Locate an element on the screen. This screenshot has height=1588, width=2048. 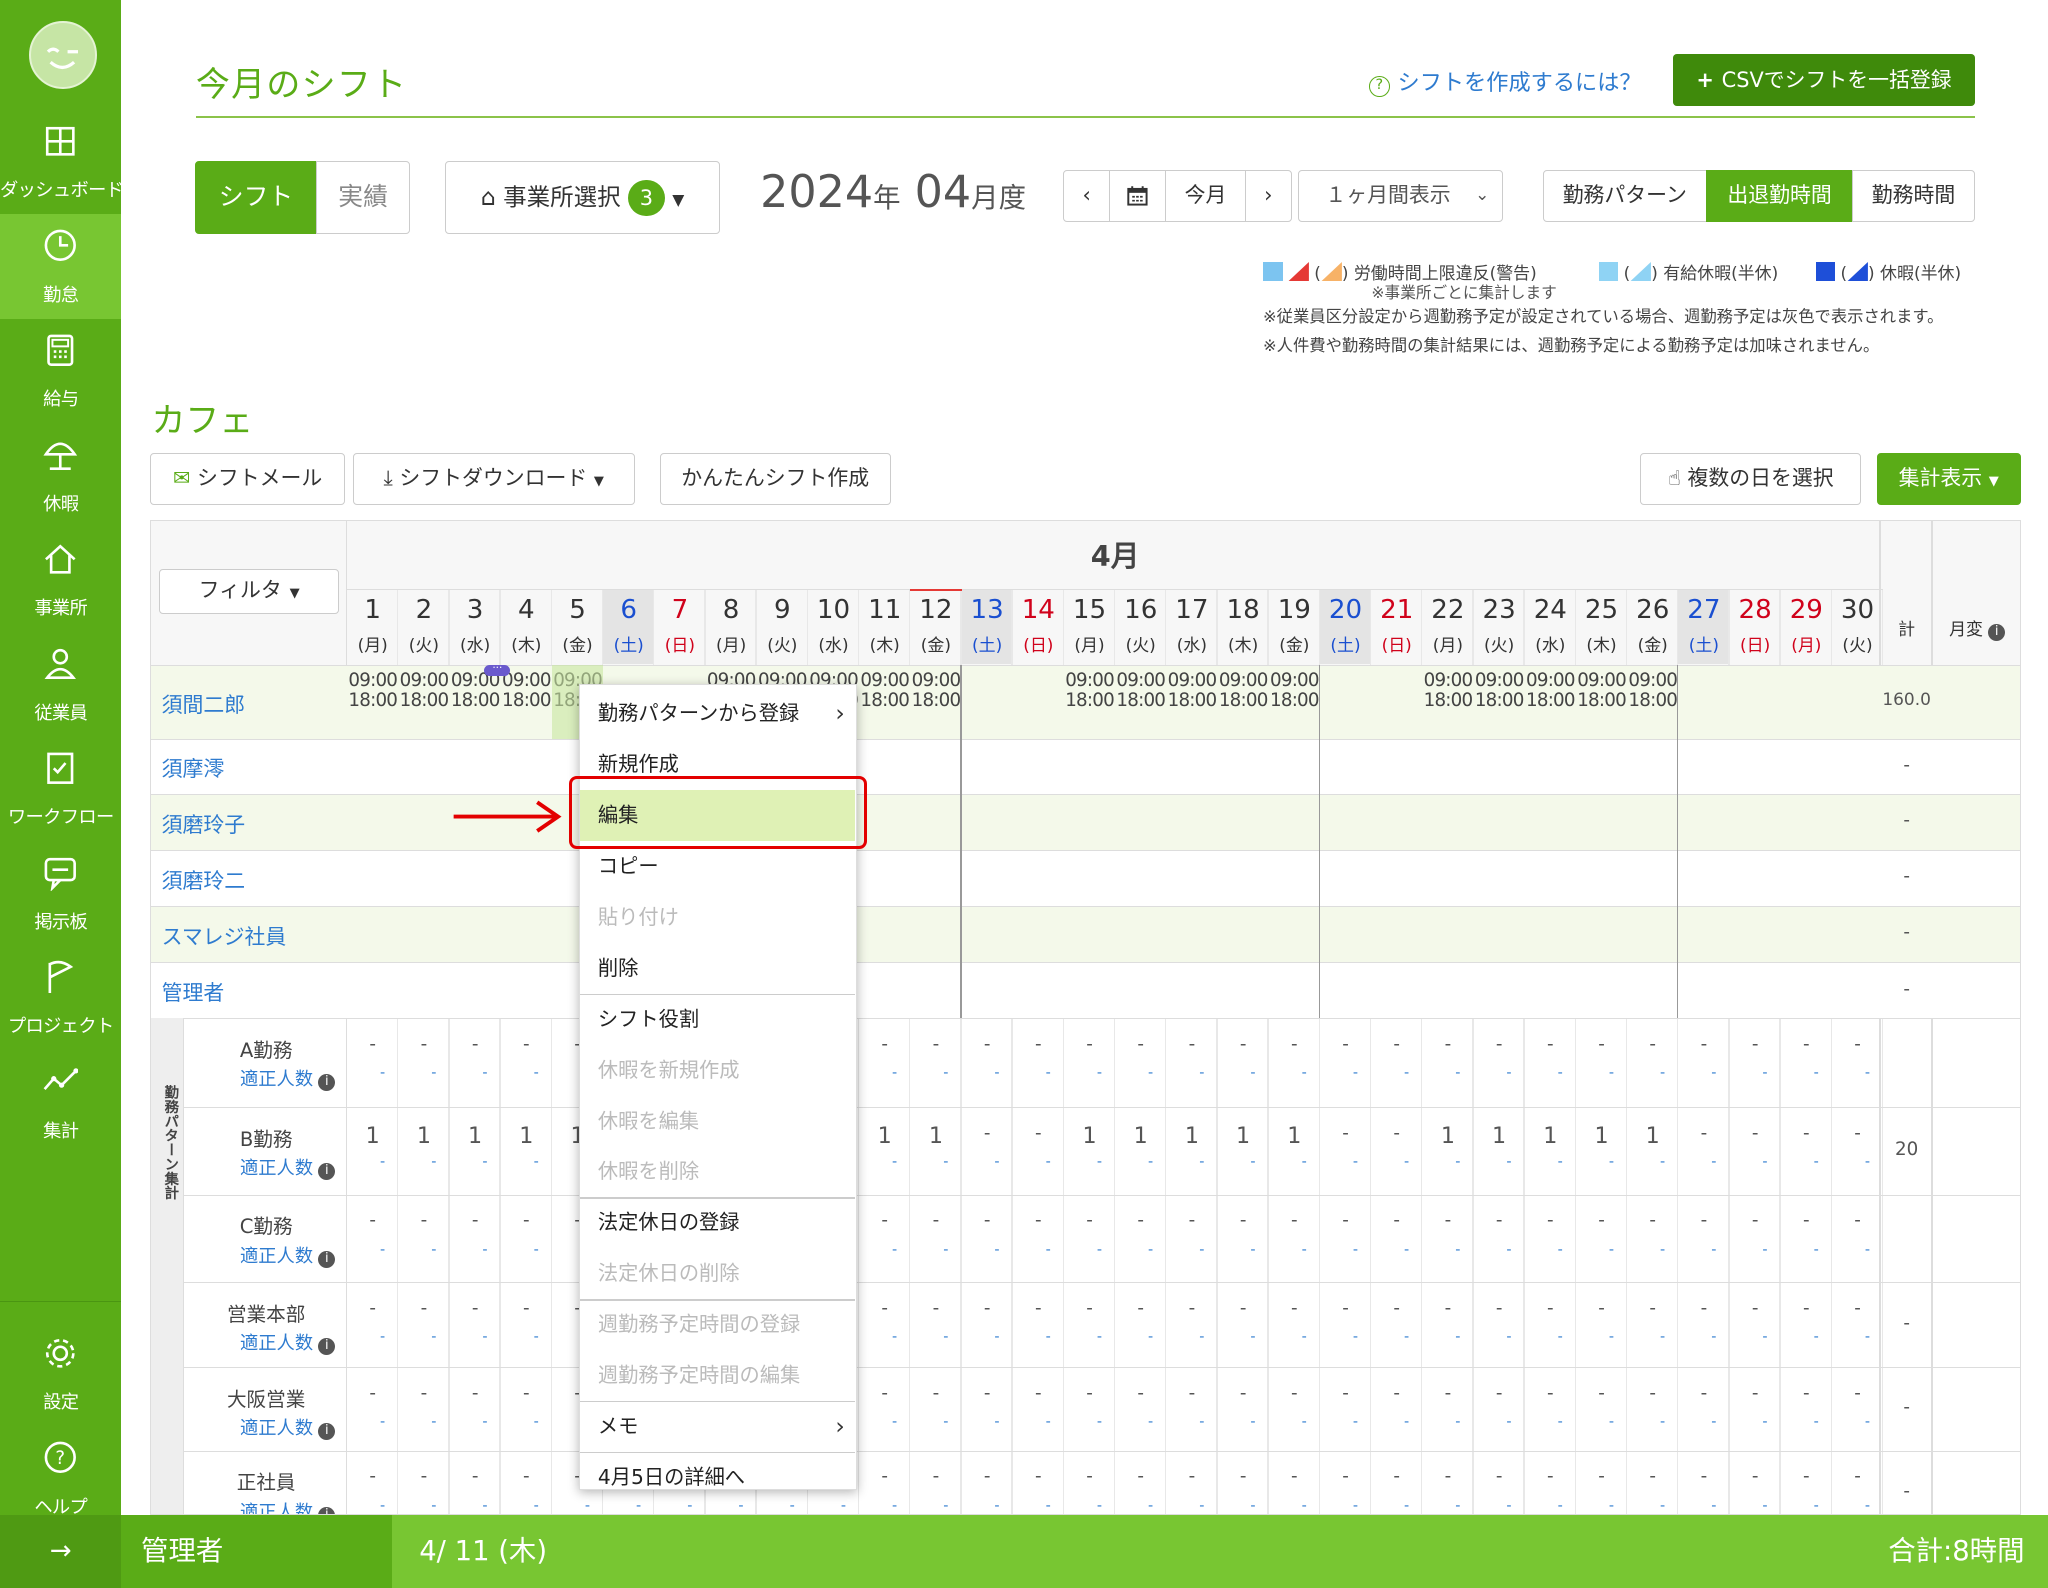
employee-name: 須磨玲二 is located at coordinates (204, 880).